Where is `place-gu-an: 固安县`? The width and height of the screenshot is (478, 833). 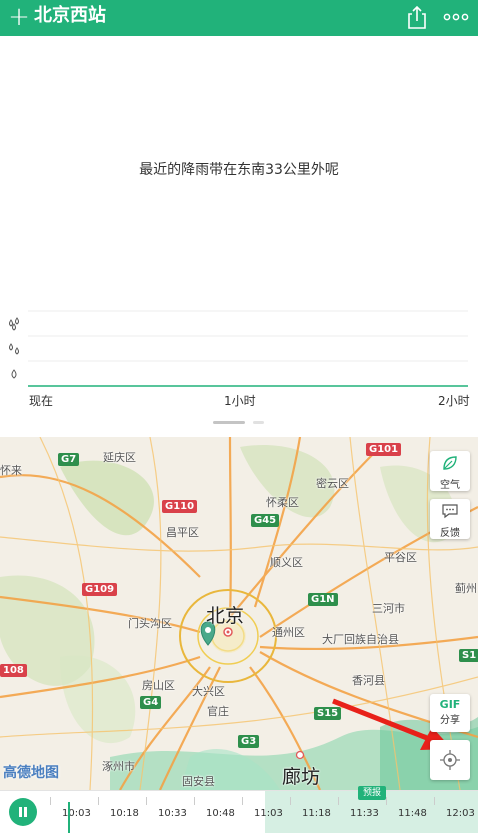 place-gu-an: 固安县 is located at coordinates (198, 781).